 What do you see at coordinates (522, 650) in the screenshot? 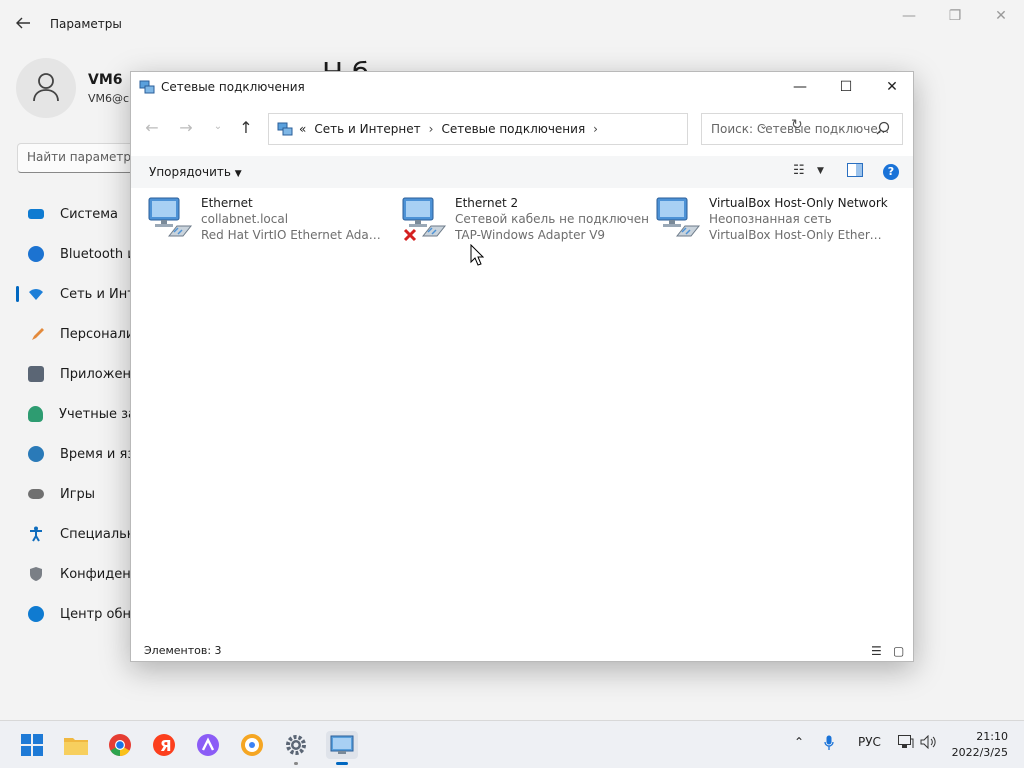
I see `status-bar: Элементов: 3 ☰ ▢` at bounding box center [522, 650].